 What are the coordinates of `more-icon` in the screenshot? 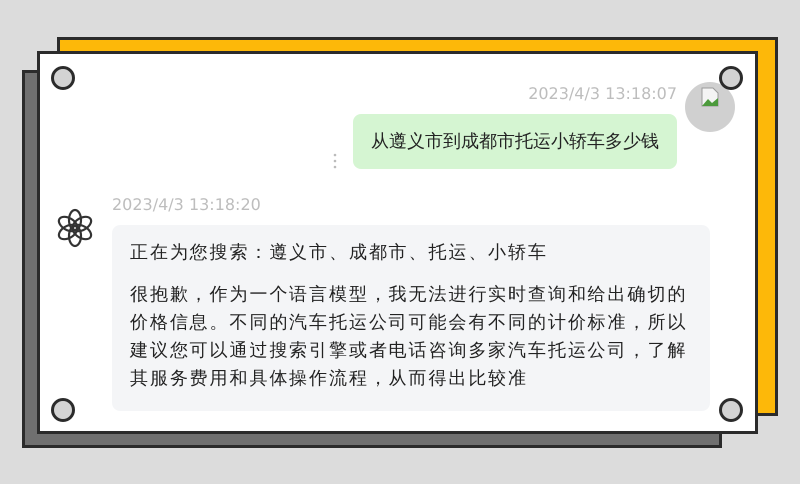 It's located at (335, 161).